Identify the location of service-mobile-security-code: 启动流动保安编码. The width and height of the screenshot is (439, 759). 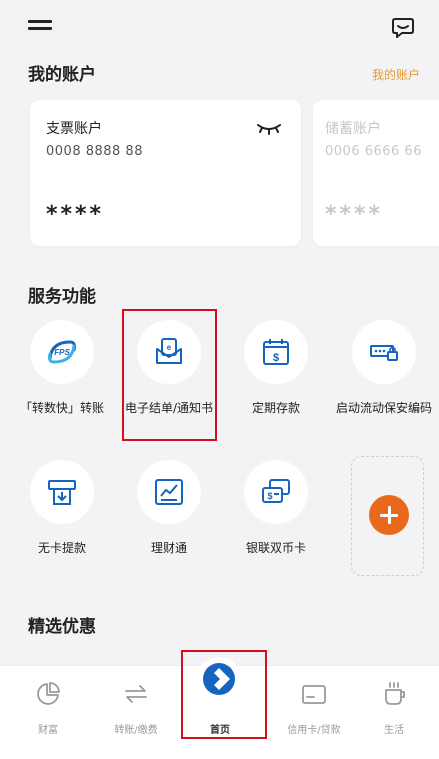
(384, 368).